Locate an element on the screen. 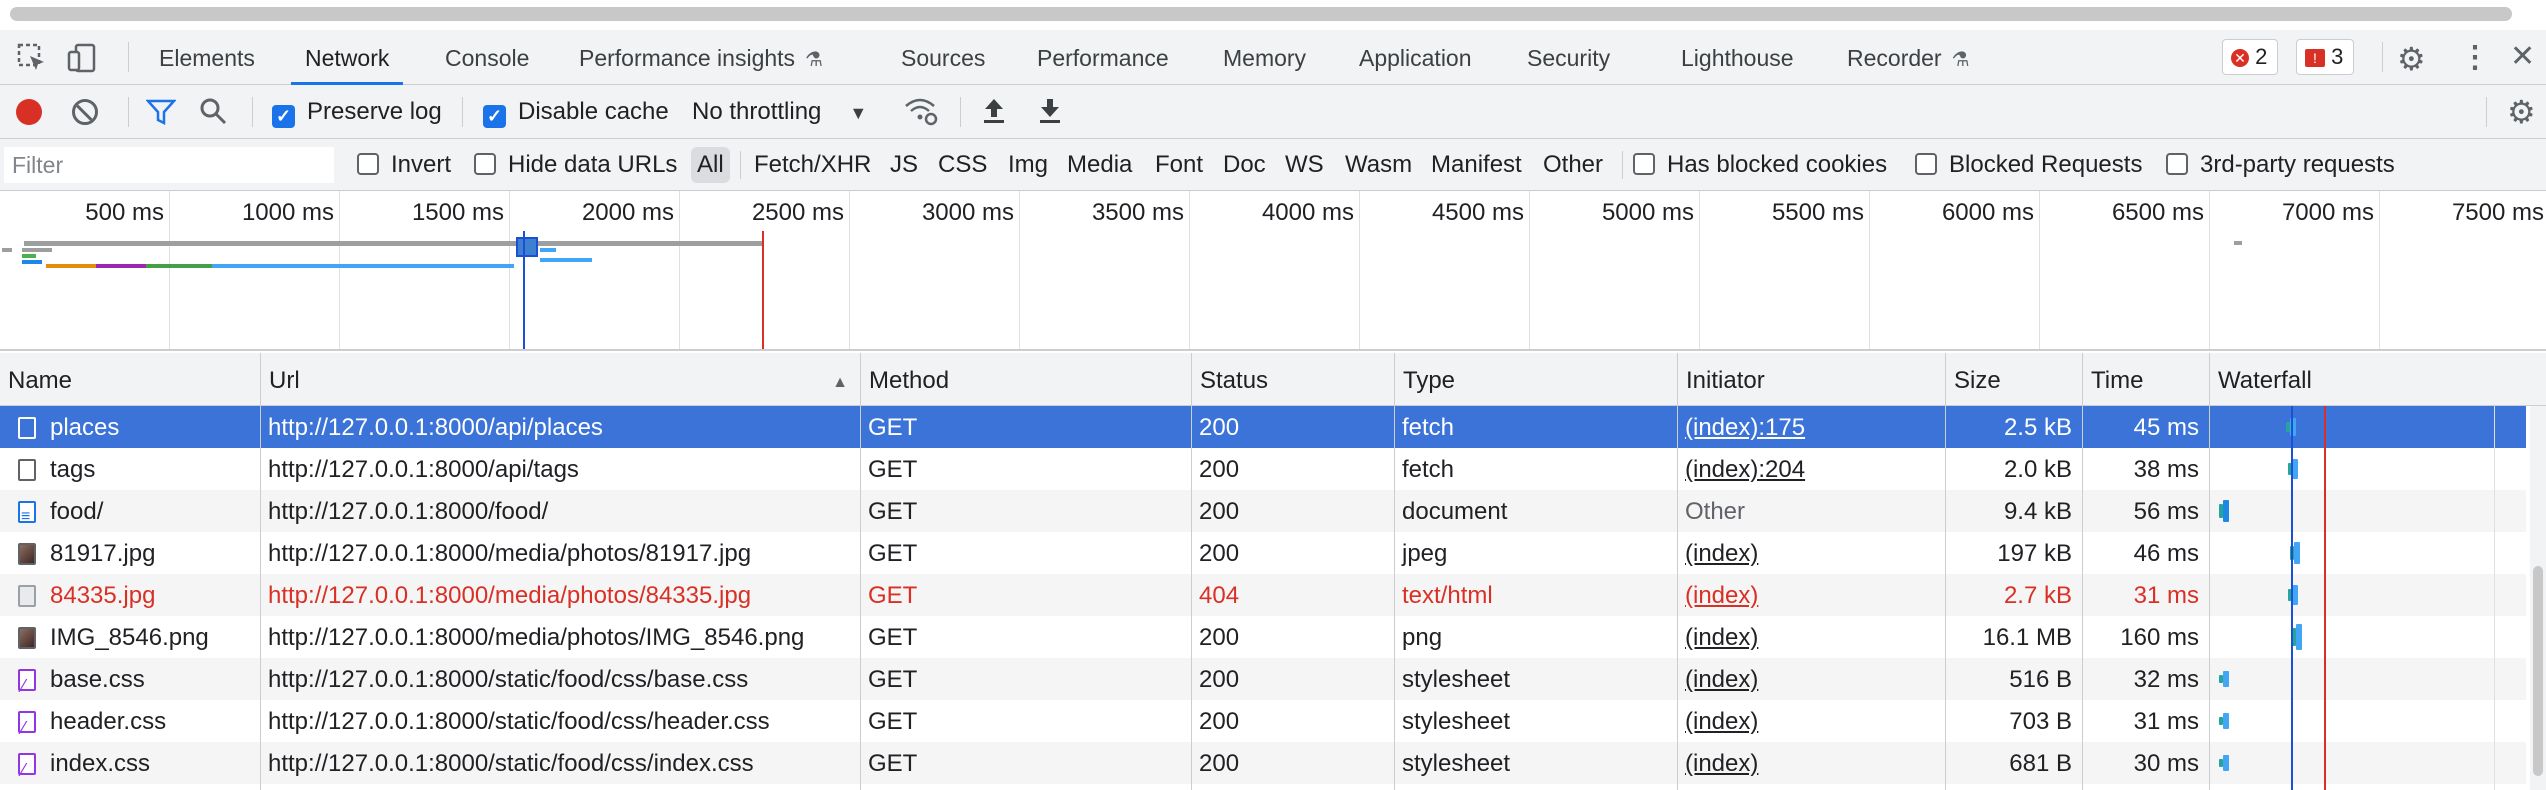  tab-performance-insights: Performance insights ⚗ is located at coordinates (701, 57).